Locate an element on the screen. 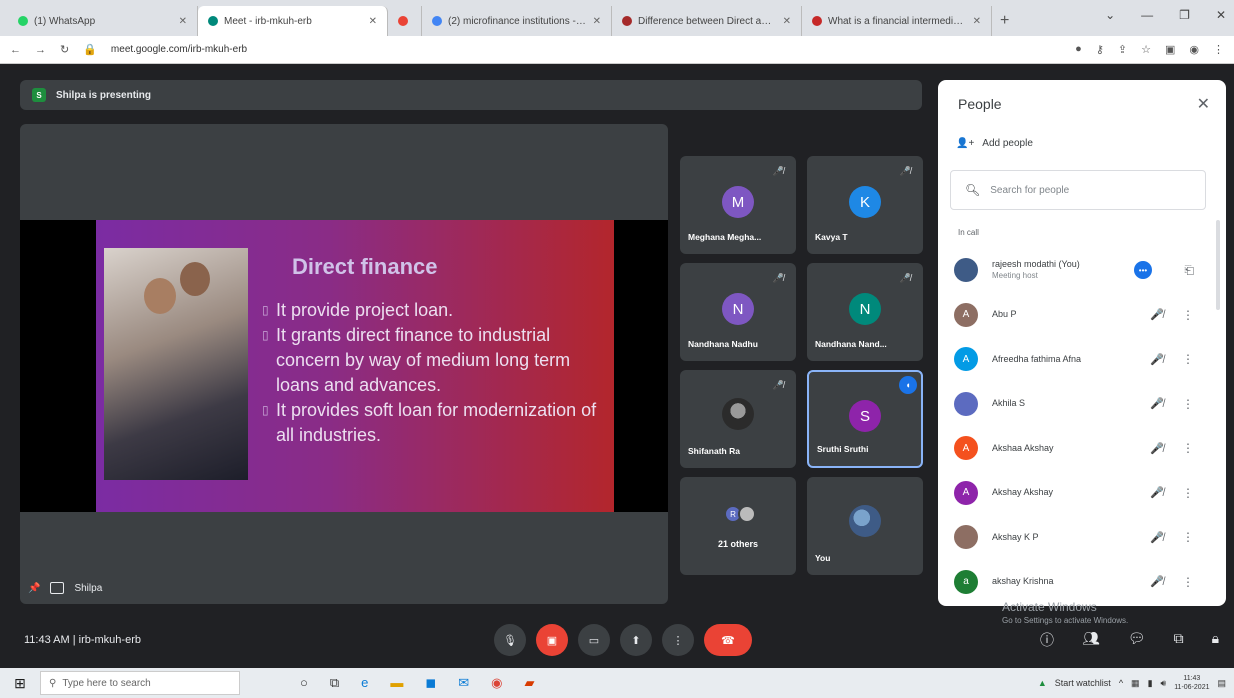 The height and width of the screenshot is (698, 1234). new-tab-button: + is located at coordinates (1004, 21).